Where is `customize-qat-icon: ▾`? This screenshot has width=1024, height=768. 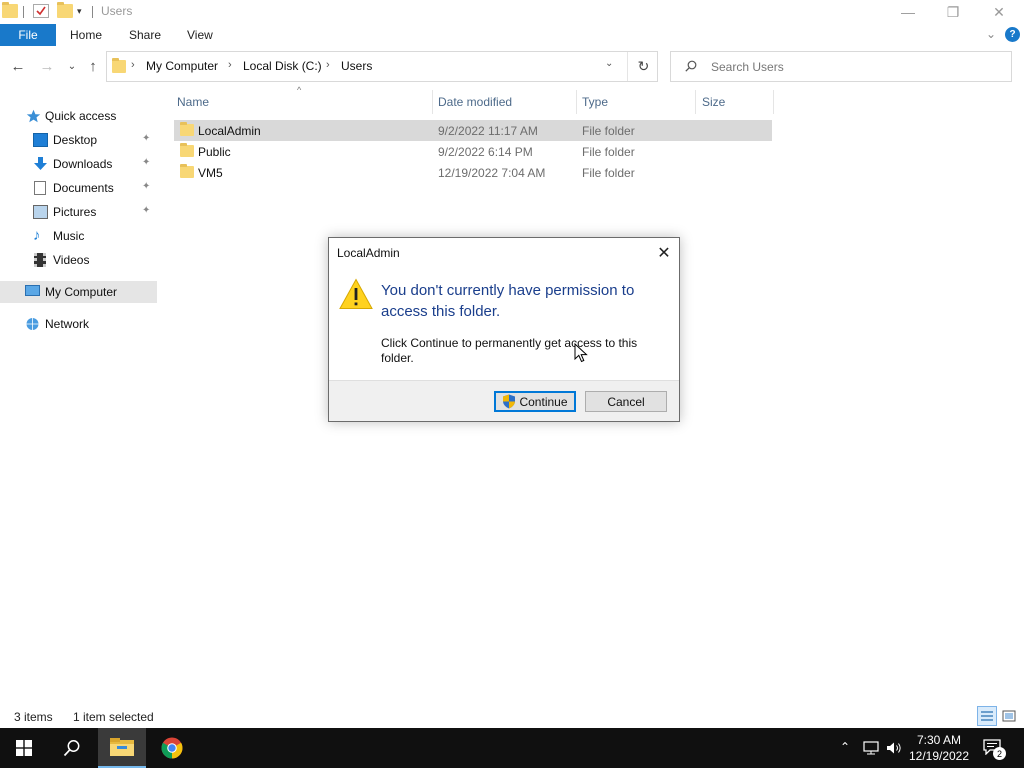
customize-qat-icon: ▾ is located at coordinates (79, 11).